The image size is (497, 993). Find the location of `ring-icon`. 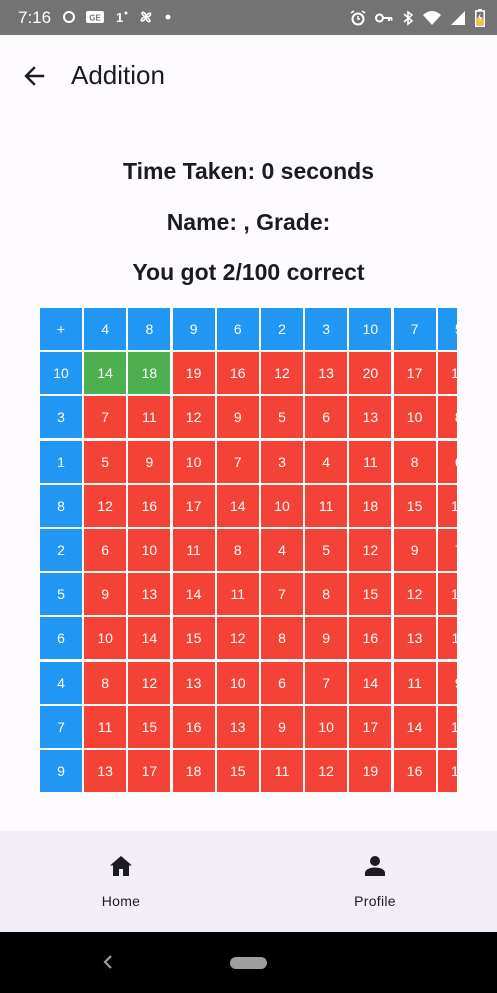

ring-icon is located at coordinates (69, 17).